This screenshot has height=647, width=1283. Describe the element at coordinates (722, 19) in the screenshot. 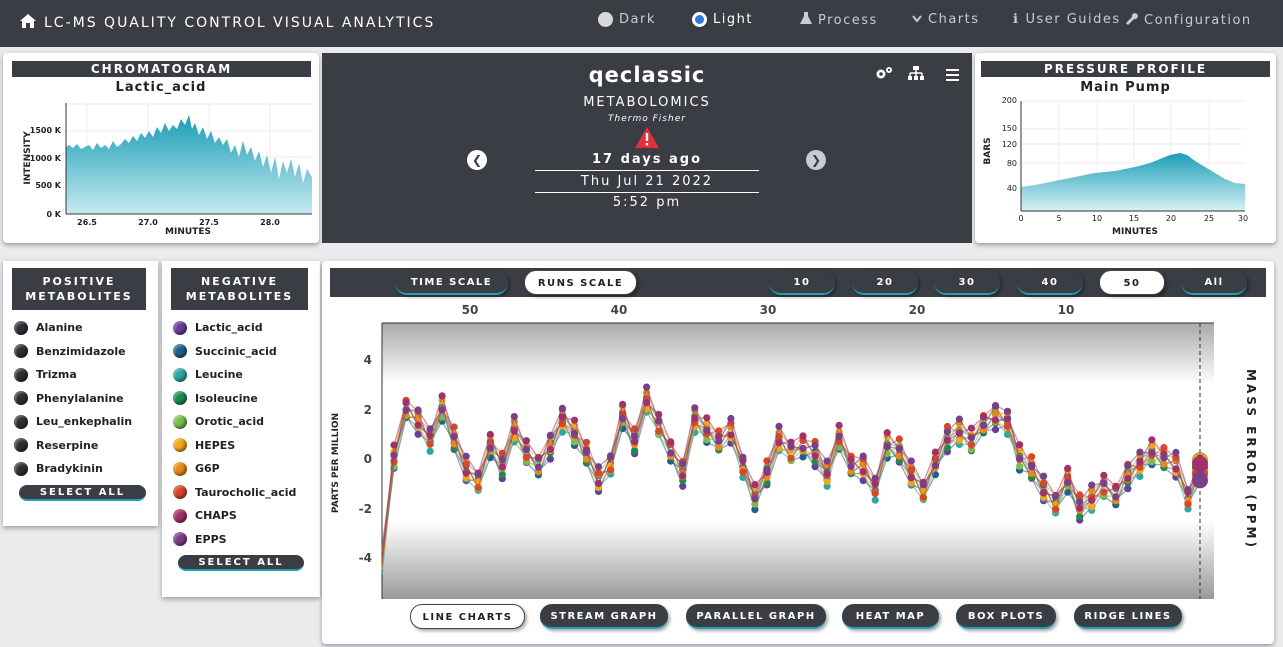

I see `theme-light-option: Light` at that location.